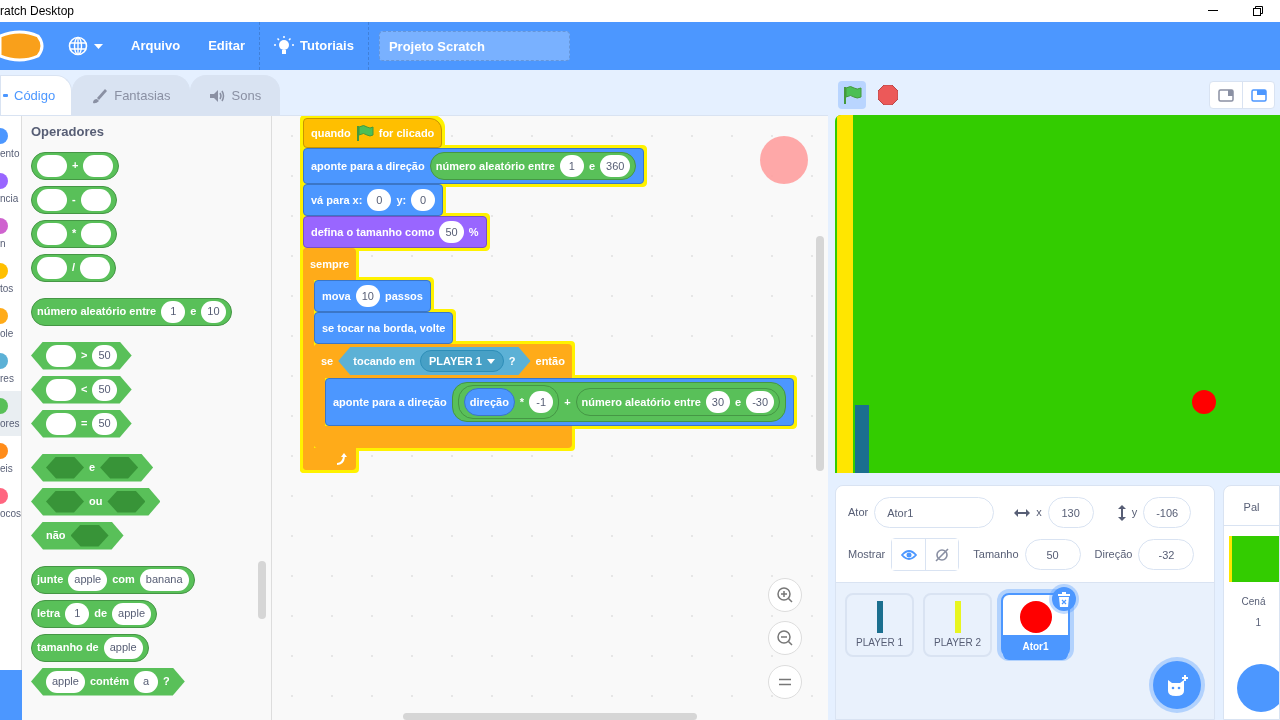 The width and height of the screenshot is (1280, 720). I want to click on code-block: aponte para a direção número aleatório entre 1 e 360, so click(474, 166).